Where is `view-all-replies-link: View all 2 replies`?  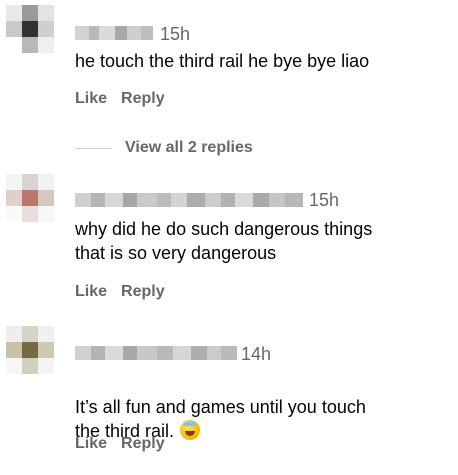 view-all-replies-link: View all 2 replies is located at coordinates (189, 148).